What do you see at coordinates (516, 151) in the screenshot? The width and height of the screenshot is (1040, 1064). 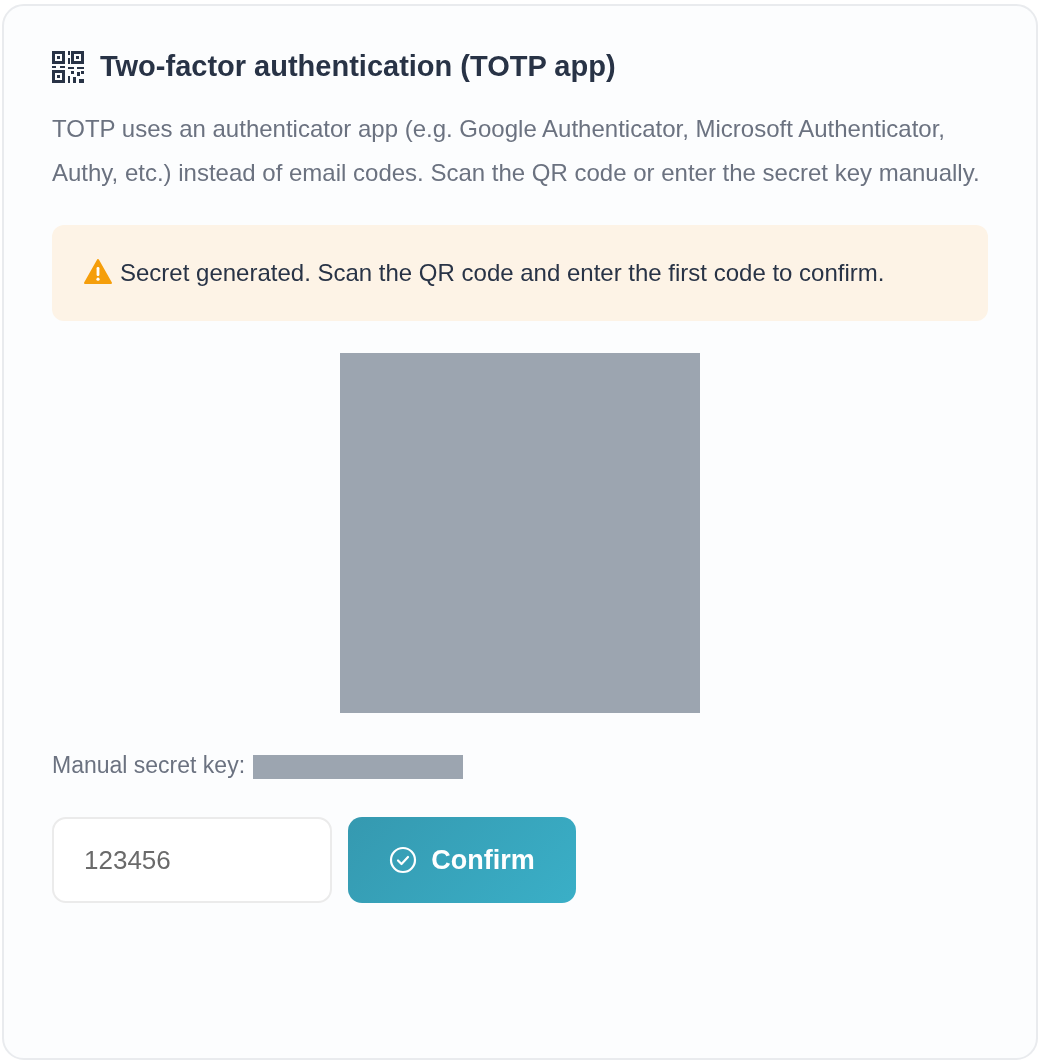 I see `description-text: TOTP uses an authenticator app (e.g. Google Authenticator, Microsoft Authenticator, Authy, etc.) instead of email codes. Scan the QR code or enter the secret key manually.` at bounding box center [516, 151].